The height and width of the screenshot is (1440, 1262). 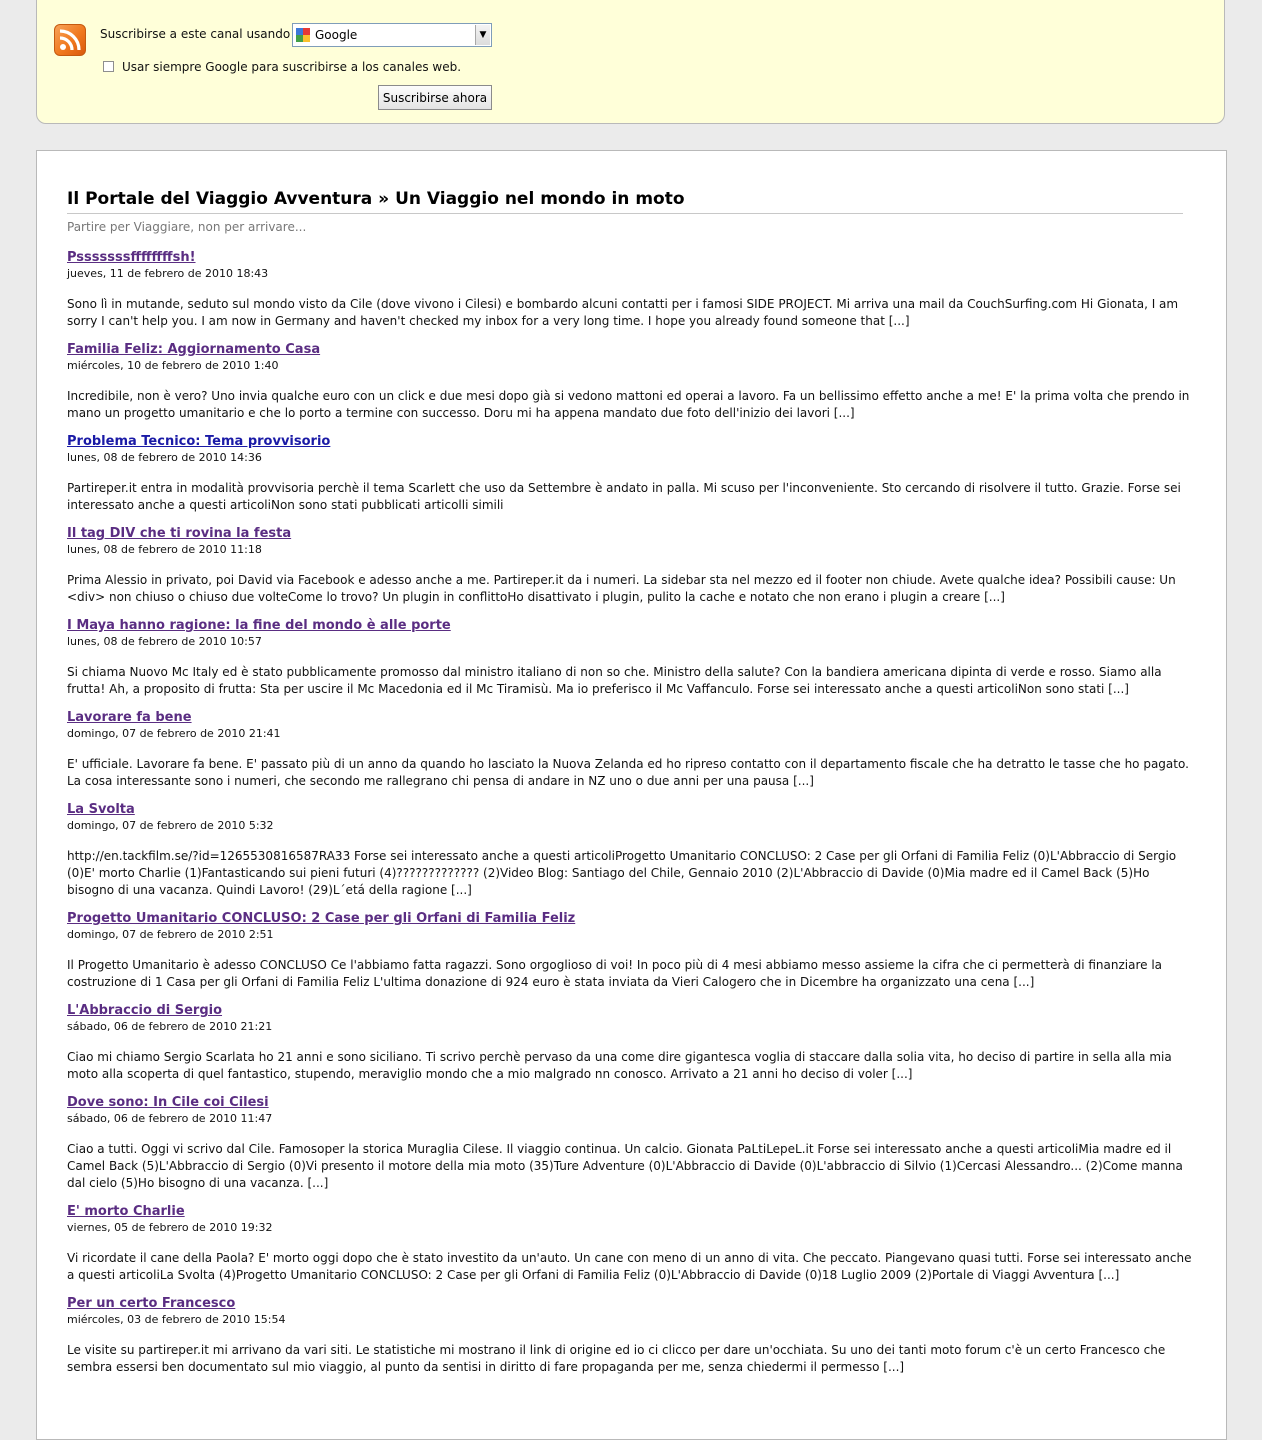 I want to click on google-icon, so click(x=303, y=35).